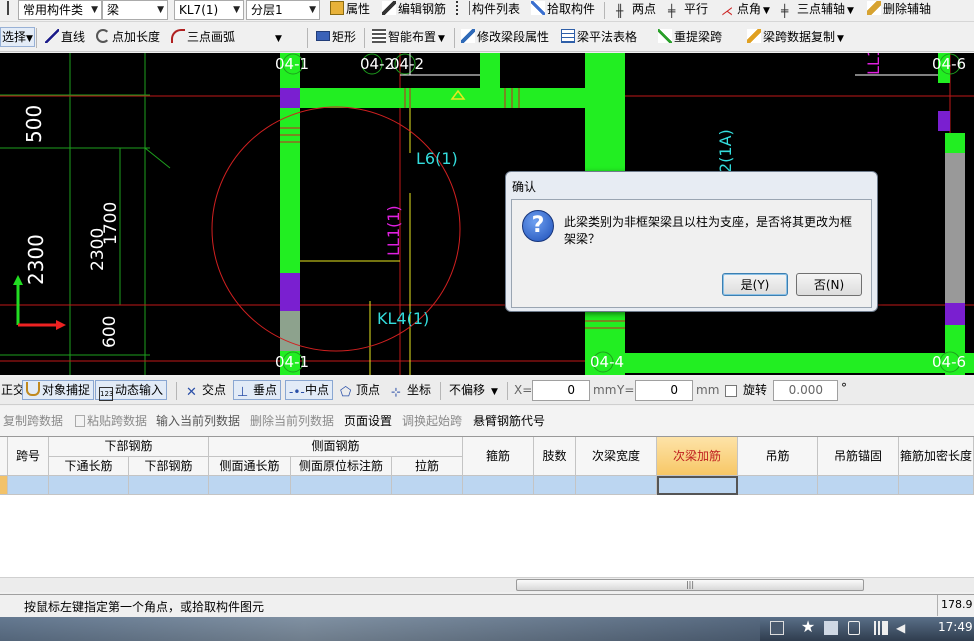 Image resolution: width=974 pixels, height=641 pixels. I want to click on three-point-arc-button: 三点画弧 ▼, so click(226, 38).